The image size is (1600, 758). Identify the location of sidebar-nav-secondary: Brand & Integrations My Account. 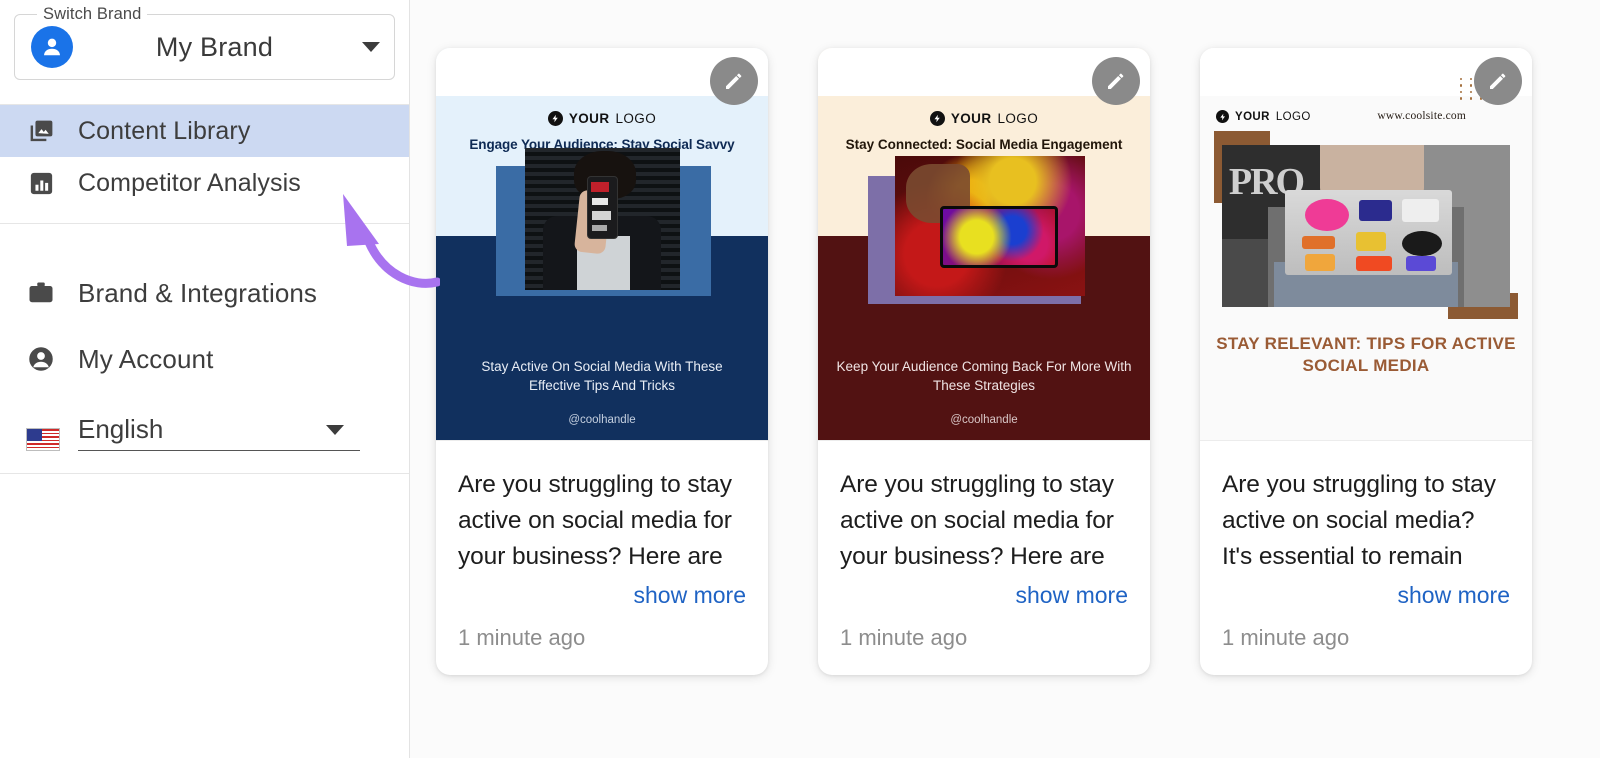
(204, 308).